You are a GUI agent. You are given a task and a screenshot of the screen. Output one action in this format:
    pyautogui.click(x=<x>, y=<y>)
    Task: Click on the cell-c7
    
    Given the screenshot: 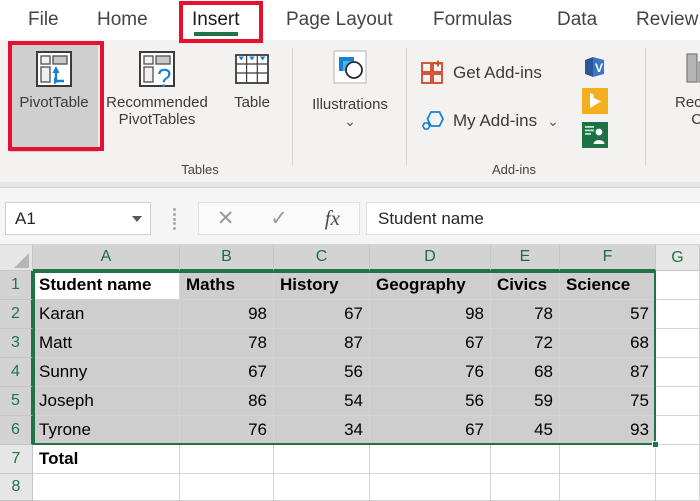 What is the action you would take?
    pyautogui.click(x=322, y=459)
    